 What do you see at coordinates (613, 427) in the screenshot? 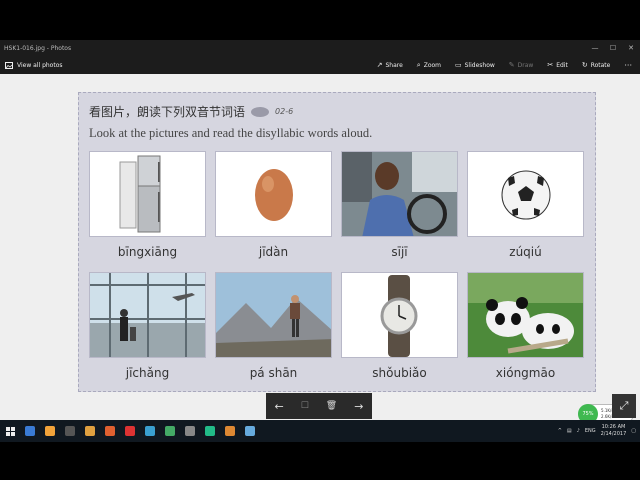
I see `time: 10:26 AM` at bounding box center [613, 427].